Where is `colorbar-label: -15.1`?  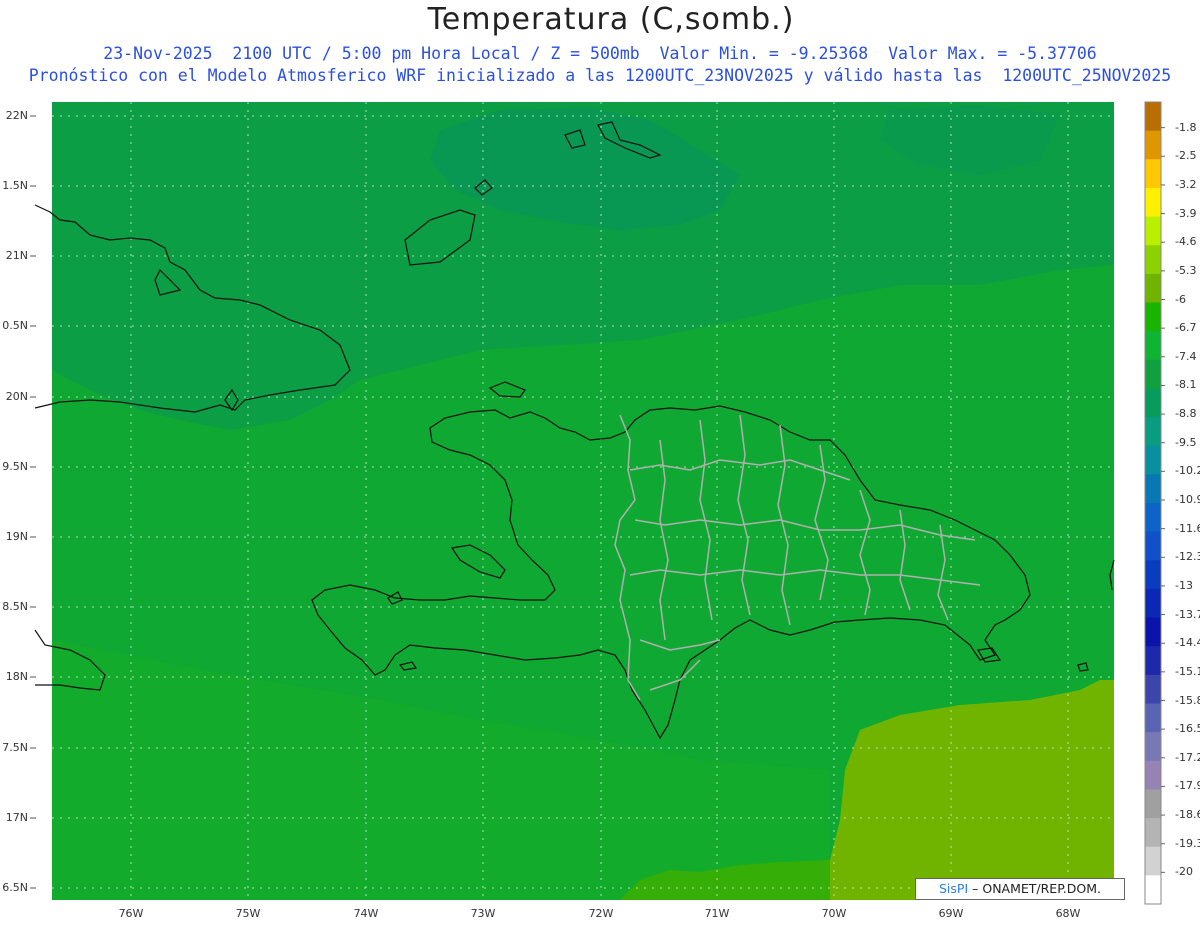
colorbar-label: -15.1 is located at coordinates (1187, 671).